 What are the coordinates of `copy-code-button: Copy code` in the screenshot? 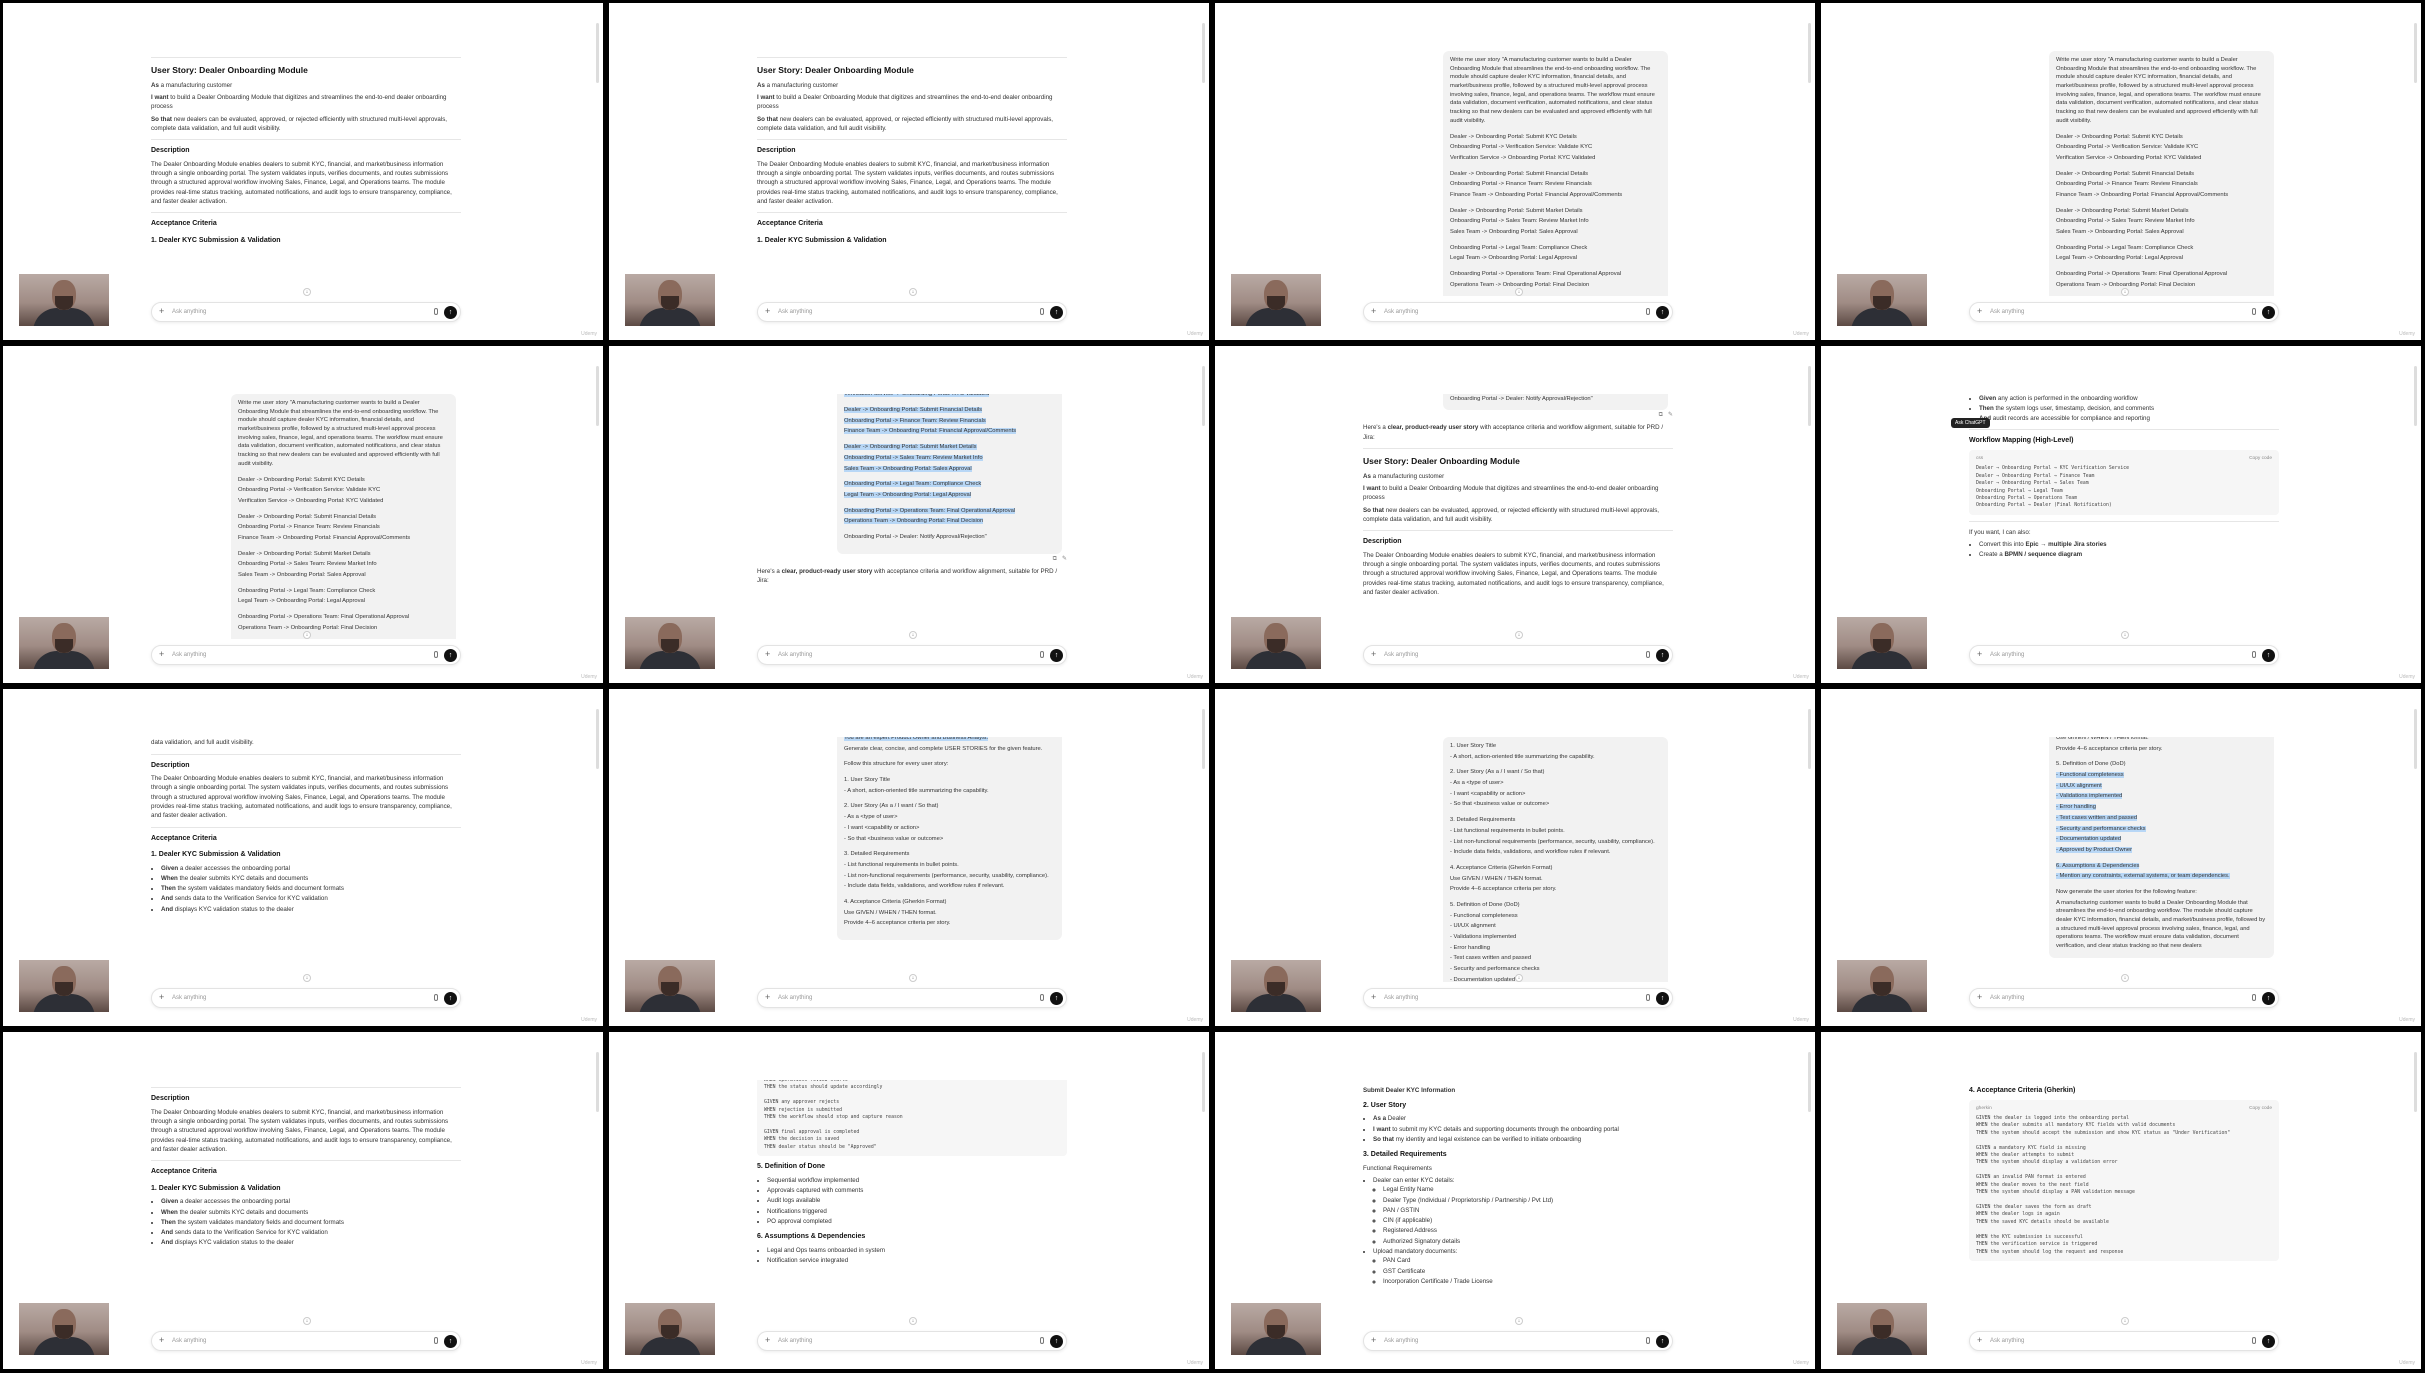 It's located at (2260, 1108).